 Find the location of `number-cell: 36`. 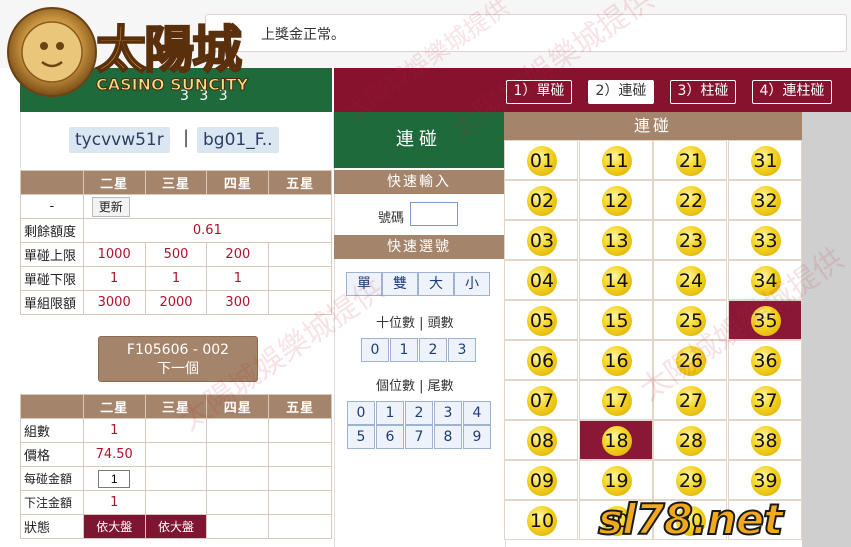

number-cell: 36 is located at coordinates (764, 360).